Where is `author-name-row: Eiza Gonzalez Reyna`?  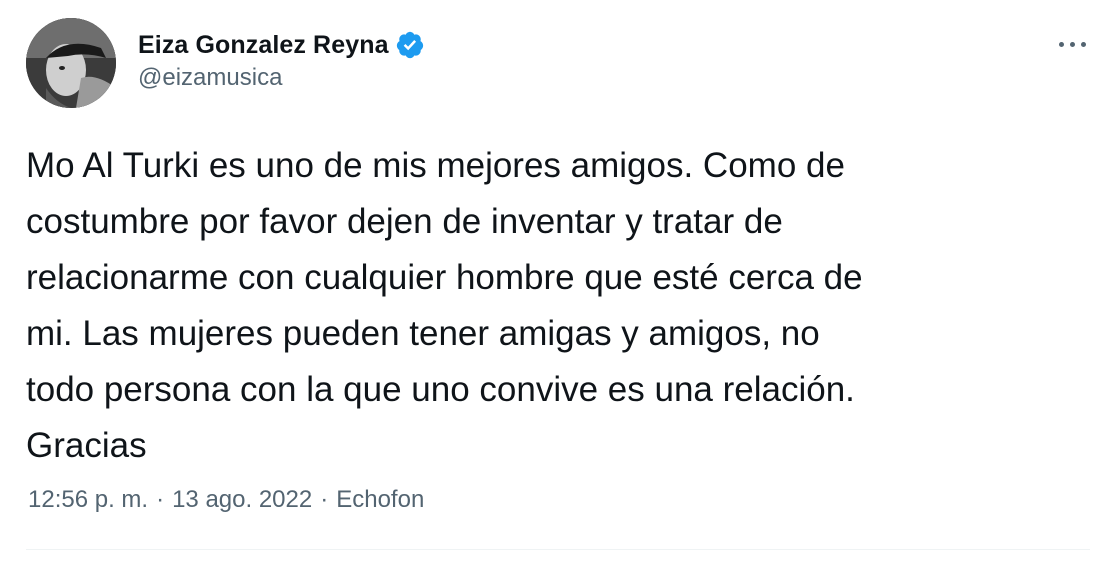 author-name-row: Eiza Gonzalez Reyna is located at coordinates (281, 45).